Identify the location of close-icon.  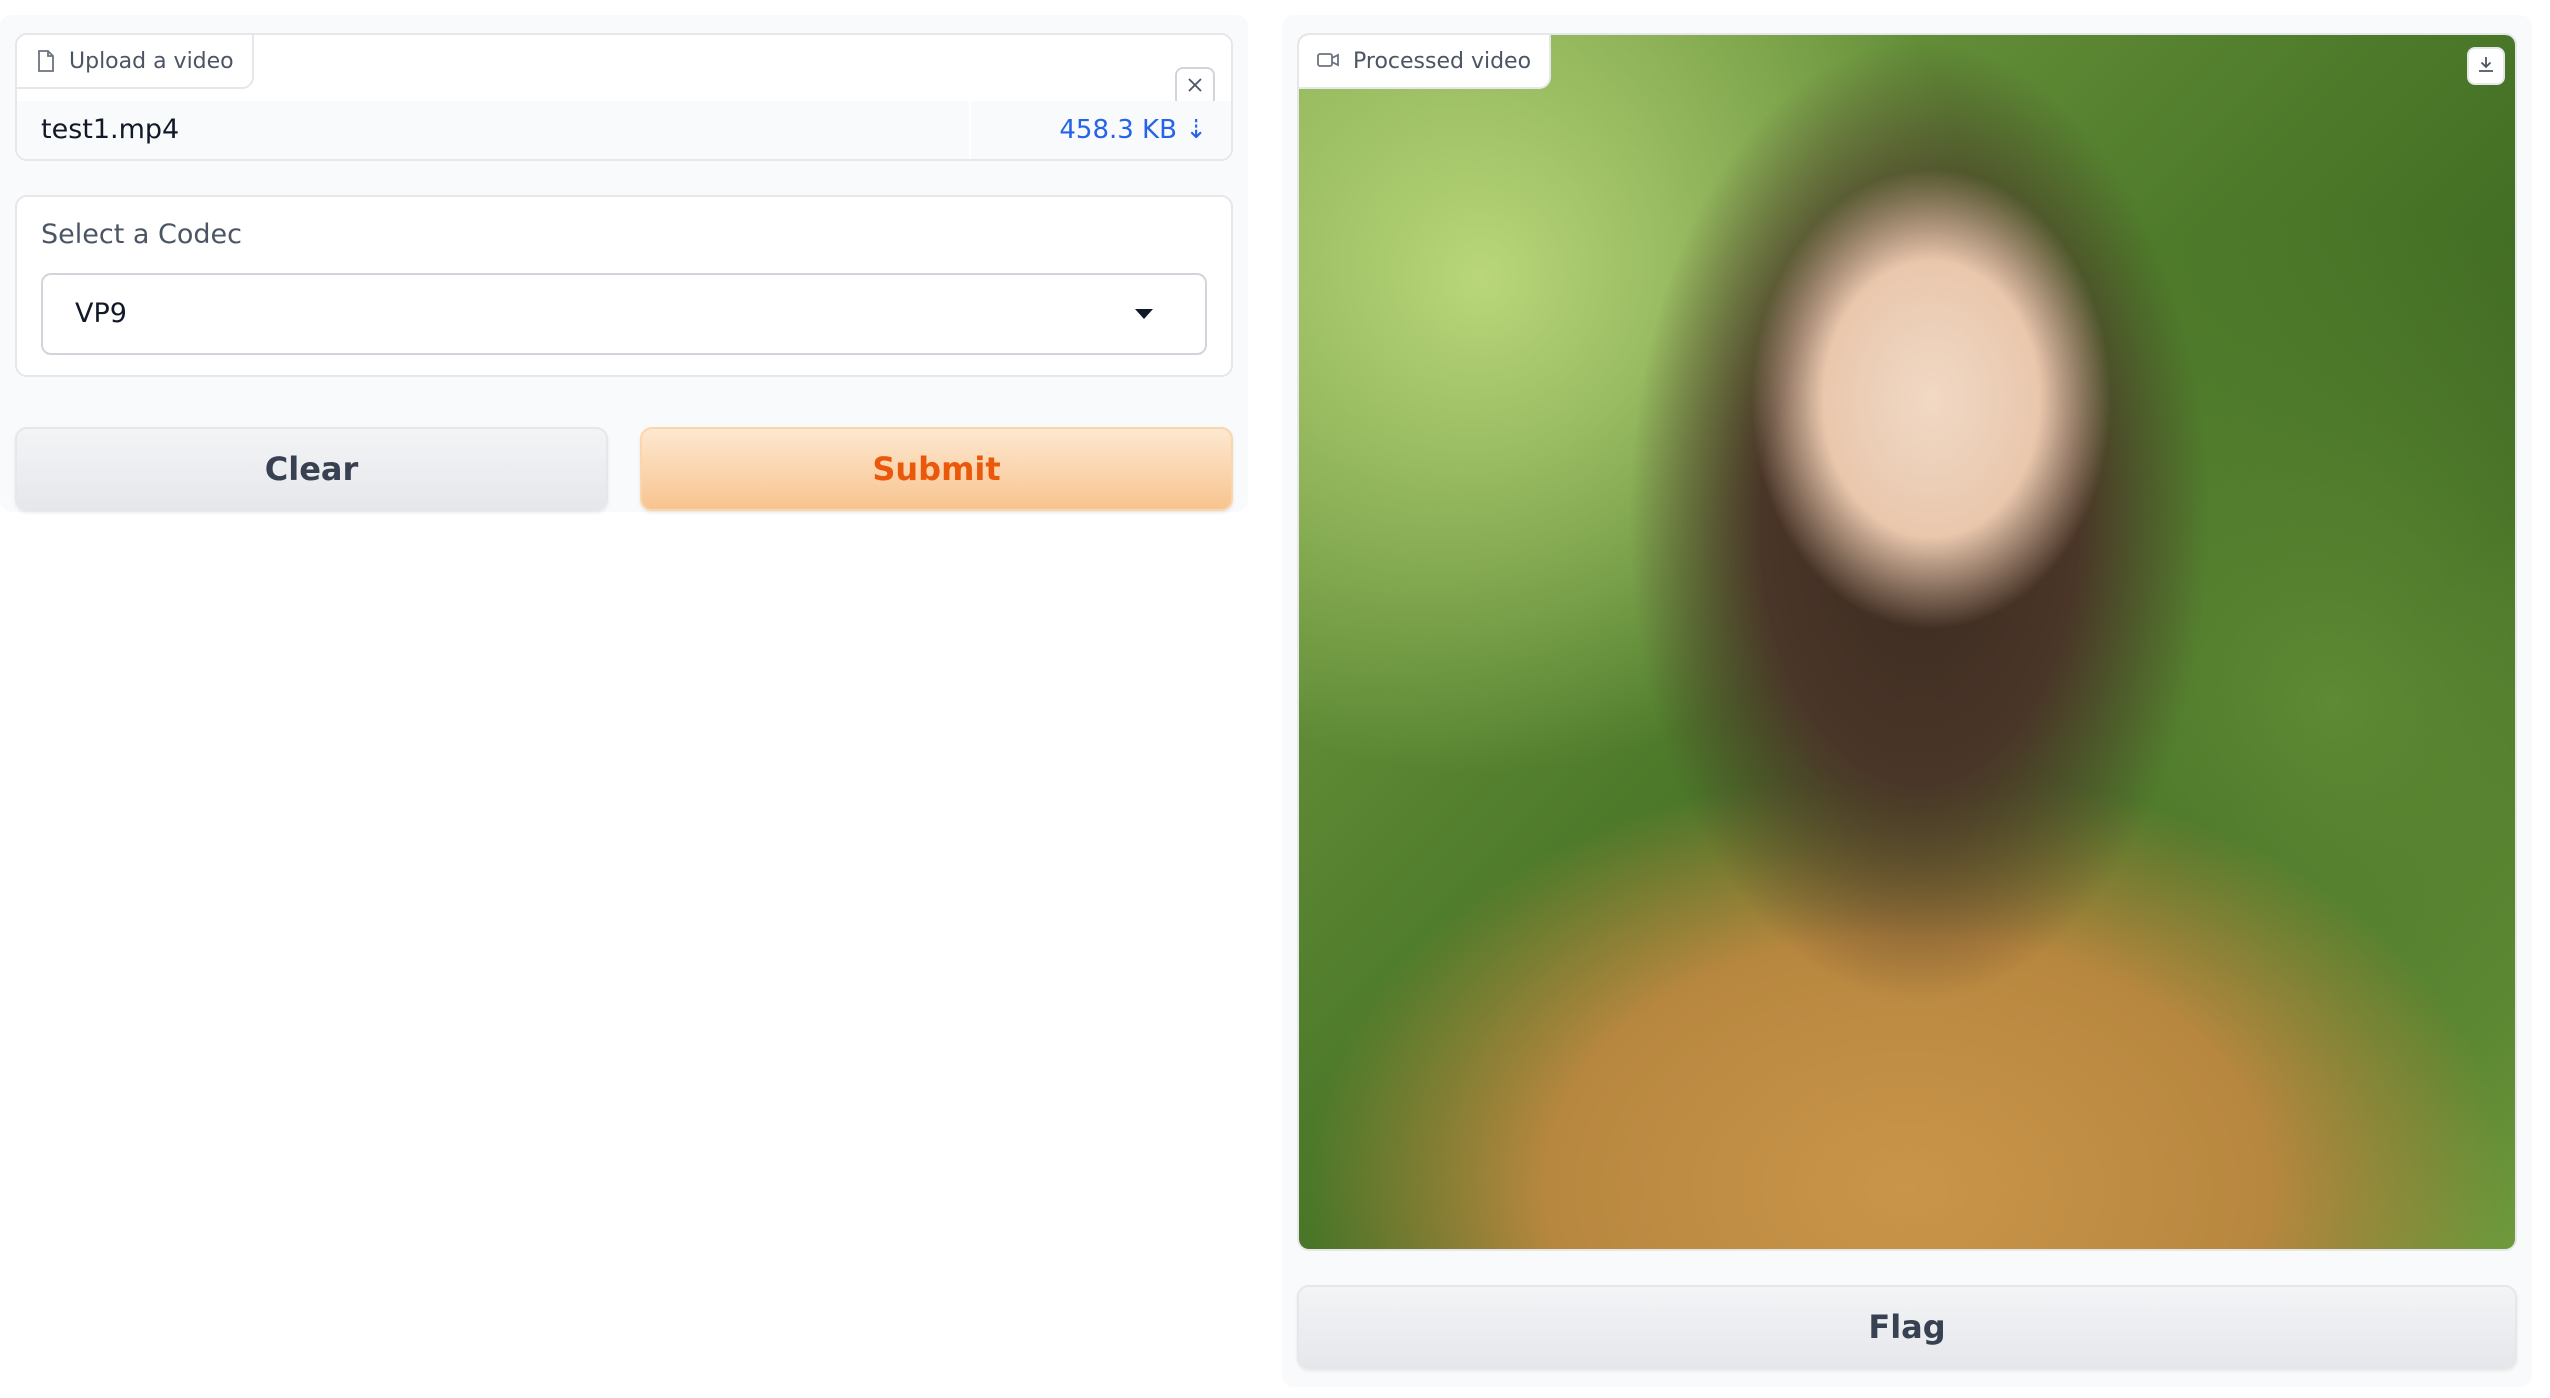
(1195, 87).